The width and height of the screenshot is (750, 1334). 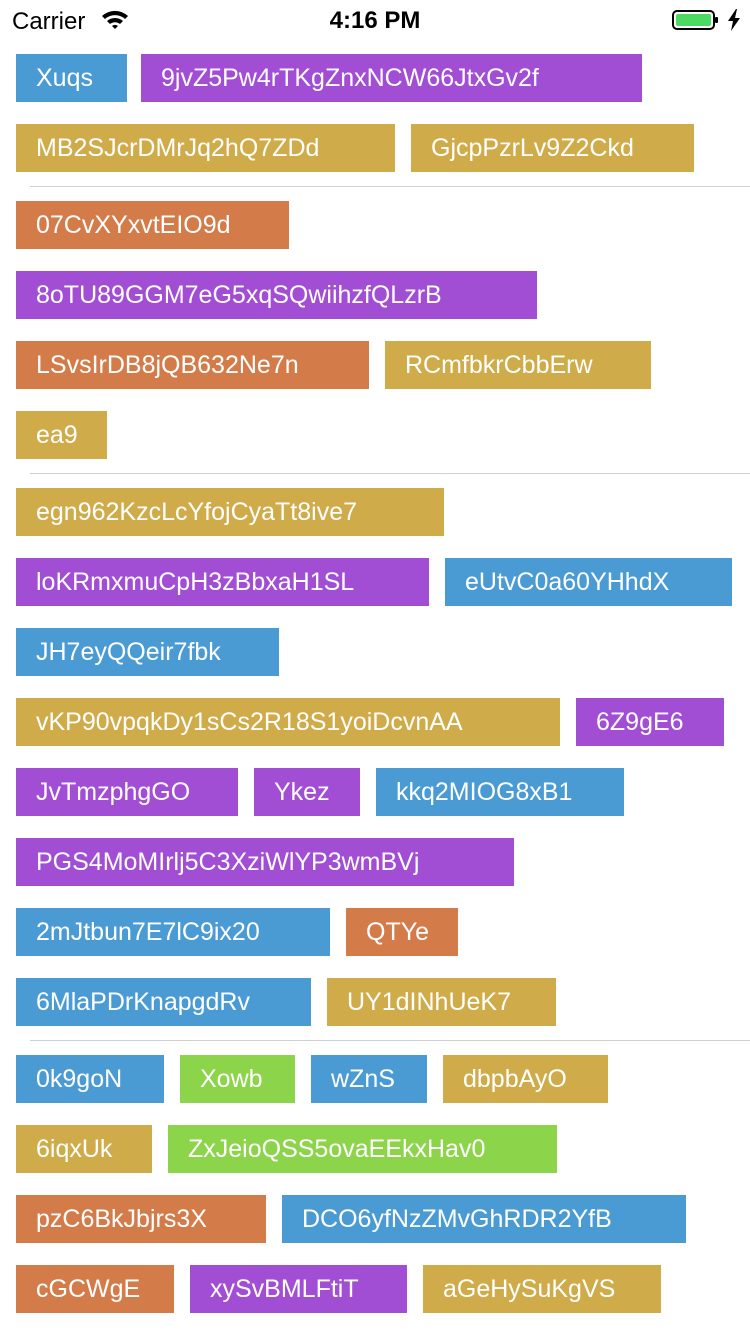 I want to click on tag: aGeHySuKgVS, so click(x=542, y=1289).